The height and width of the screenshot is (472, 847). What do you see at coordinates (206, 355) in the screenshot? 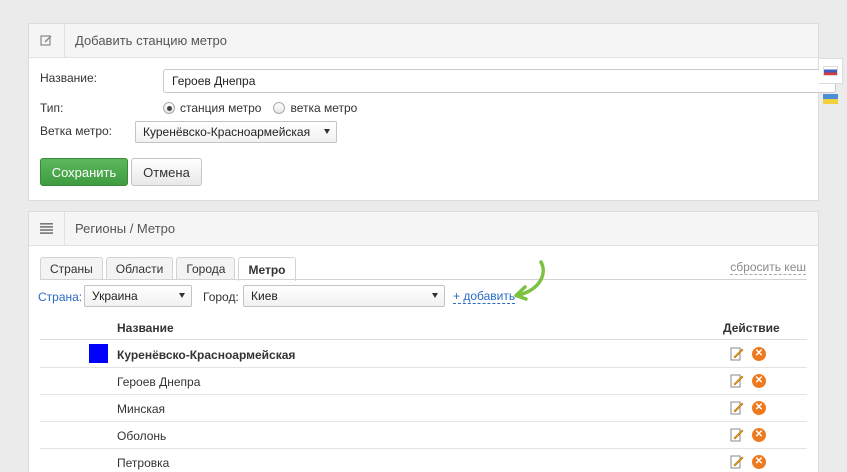
I see `station-name: Куренёвско-Красноармейская` at bounding box center [206, 355].